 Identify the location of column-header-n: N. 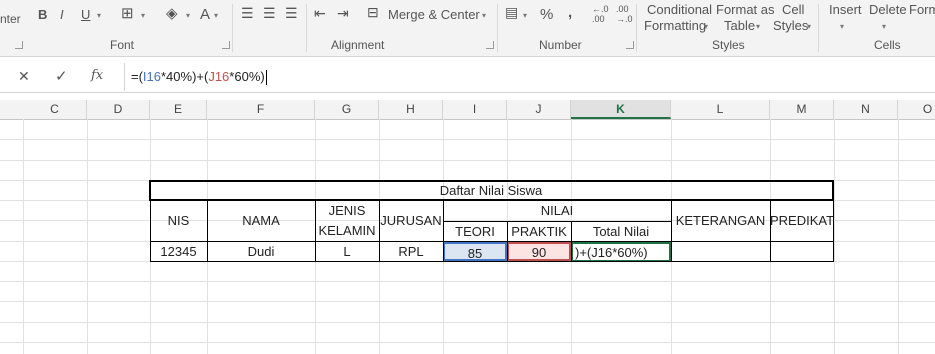
(866, 109).